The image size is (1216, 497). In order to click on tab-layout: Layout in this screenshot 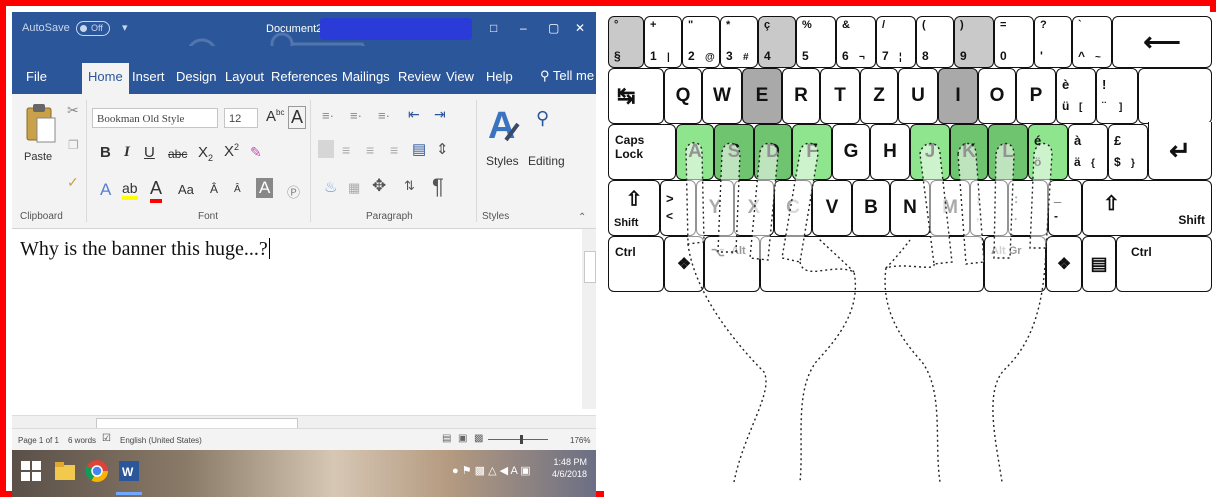, I will do `click(244, 76)`.